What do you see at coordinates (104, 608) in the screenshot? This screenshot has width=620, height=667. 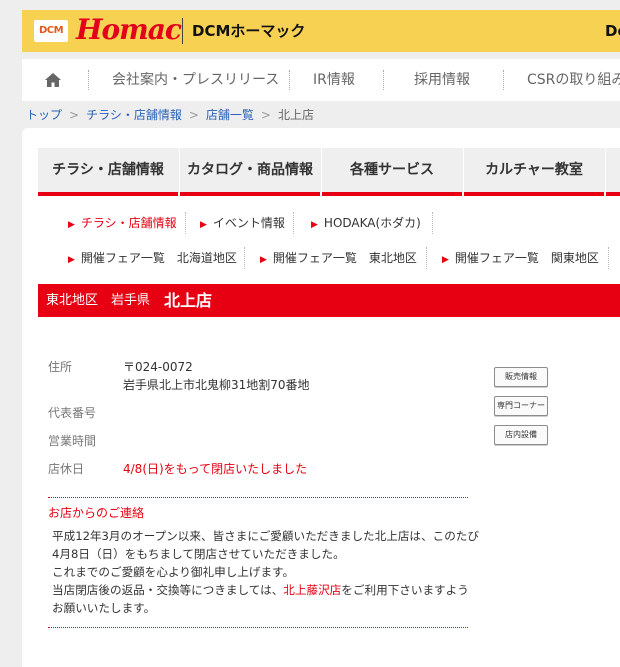 I see `notice-line: お願いいたします。` at bounding box center [104, 608].